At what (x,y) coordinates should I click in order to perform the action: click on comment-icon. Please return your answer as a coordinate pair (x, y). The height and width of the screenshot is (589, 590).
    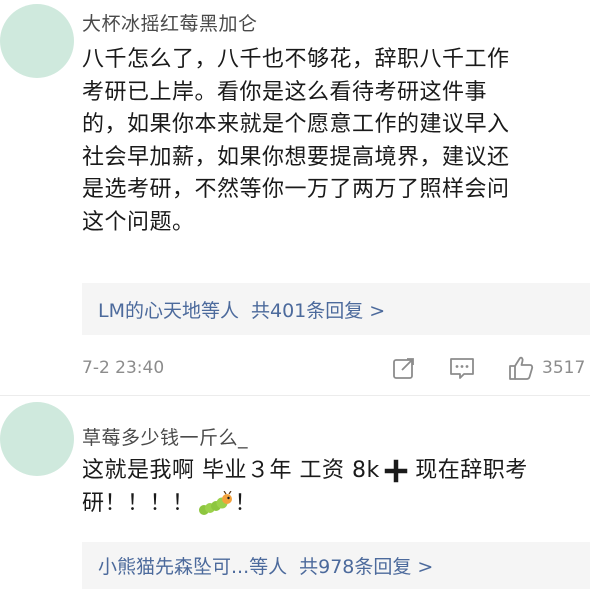
    Looking at the image, I should click on (462, 368).